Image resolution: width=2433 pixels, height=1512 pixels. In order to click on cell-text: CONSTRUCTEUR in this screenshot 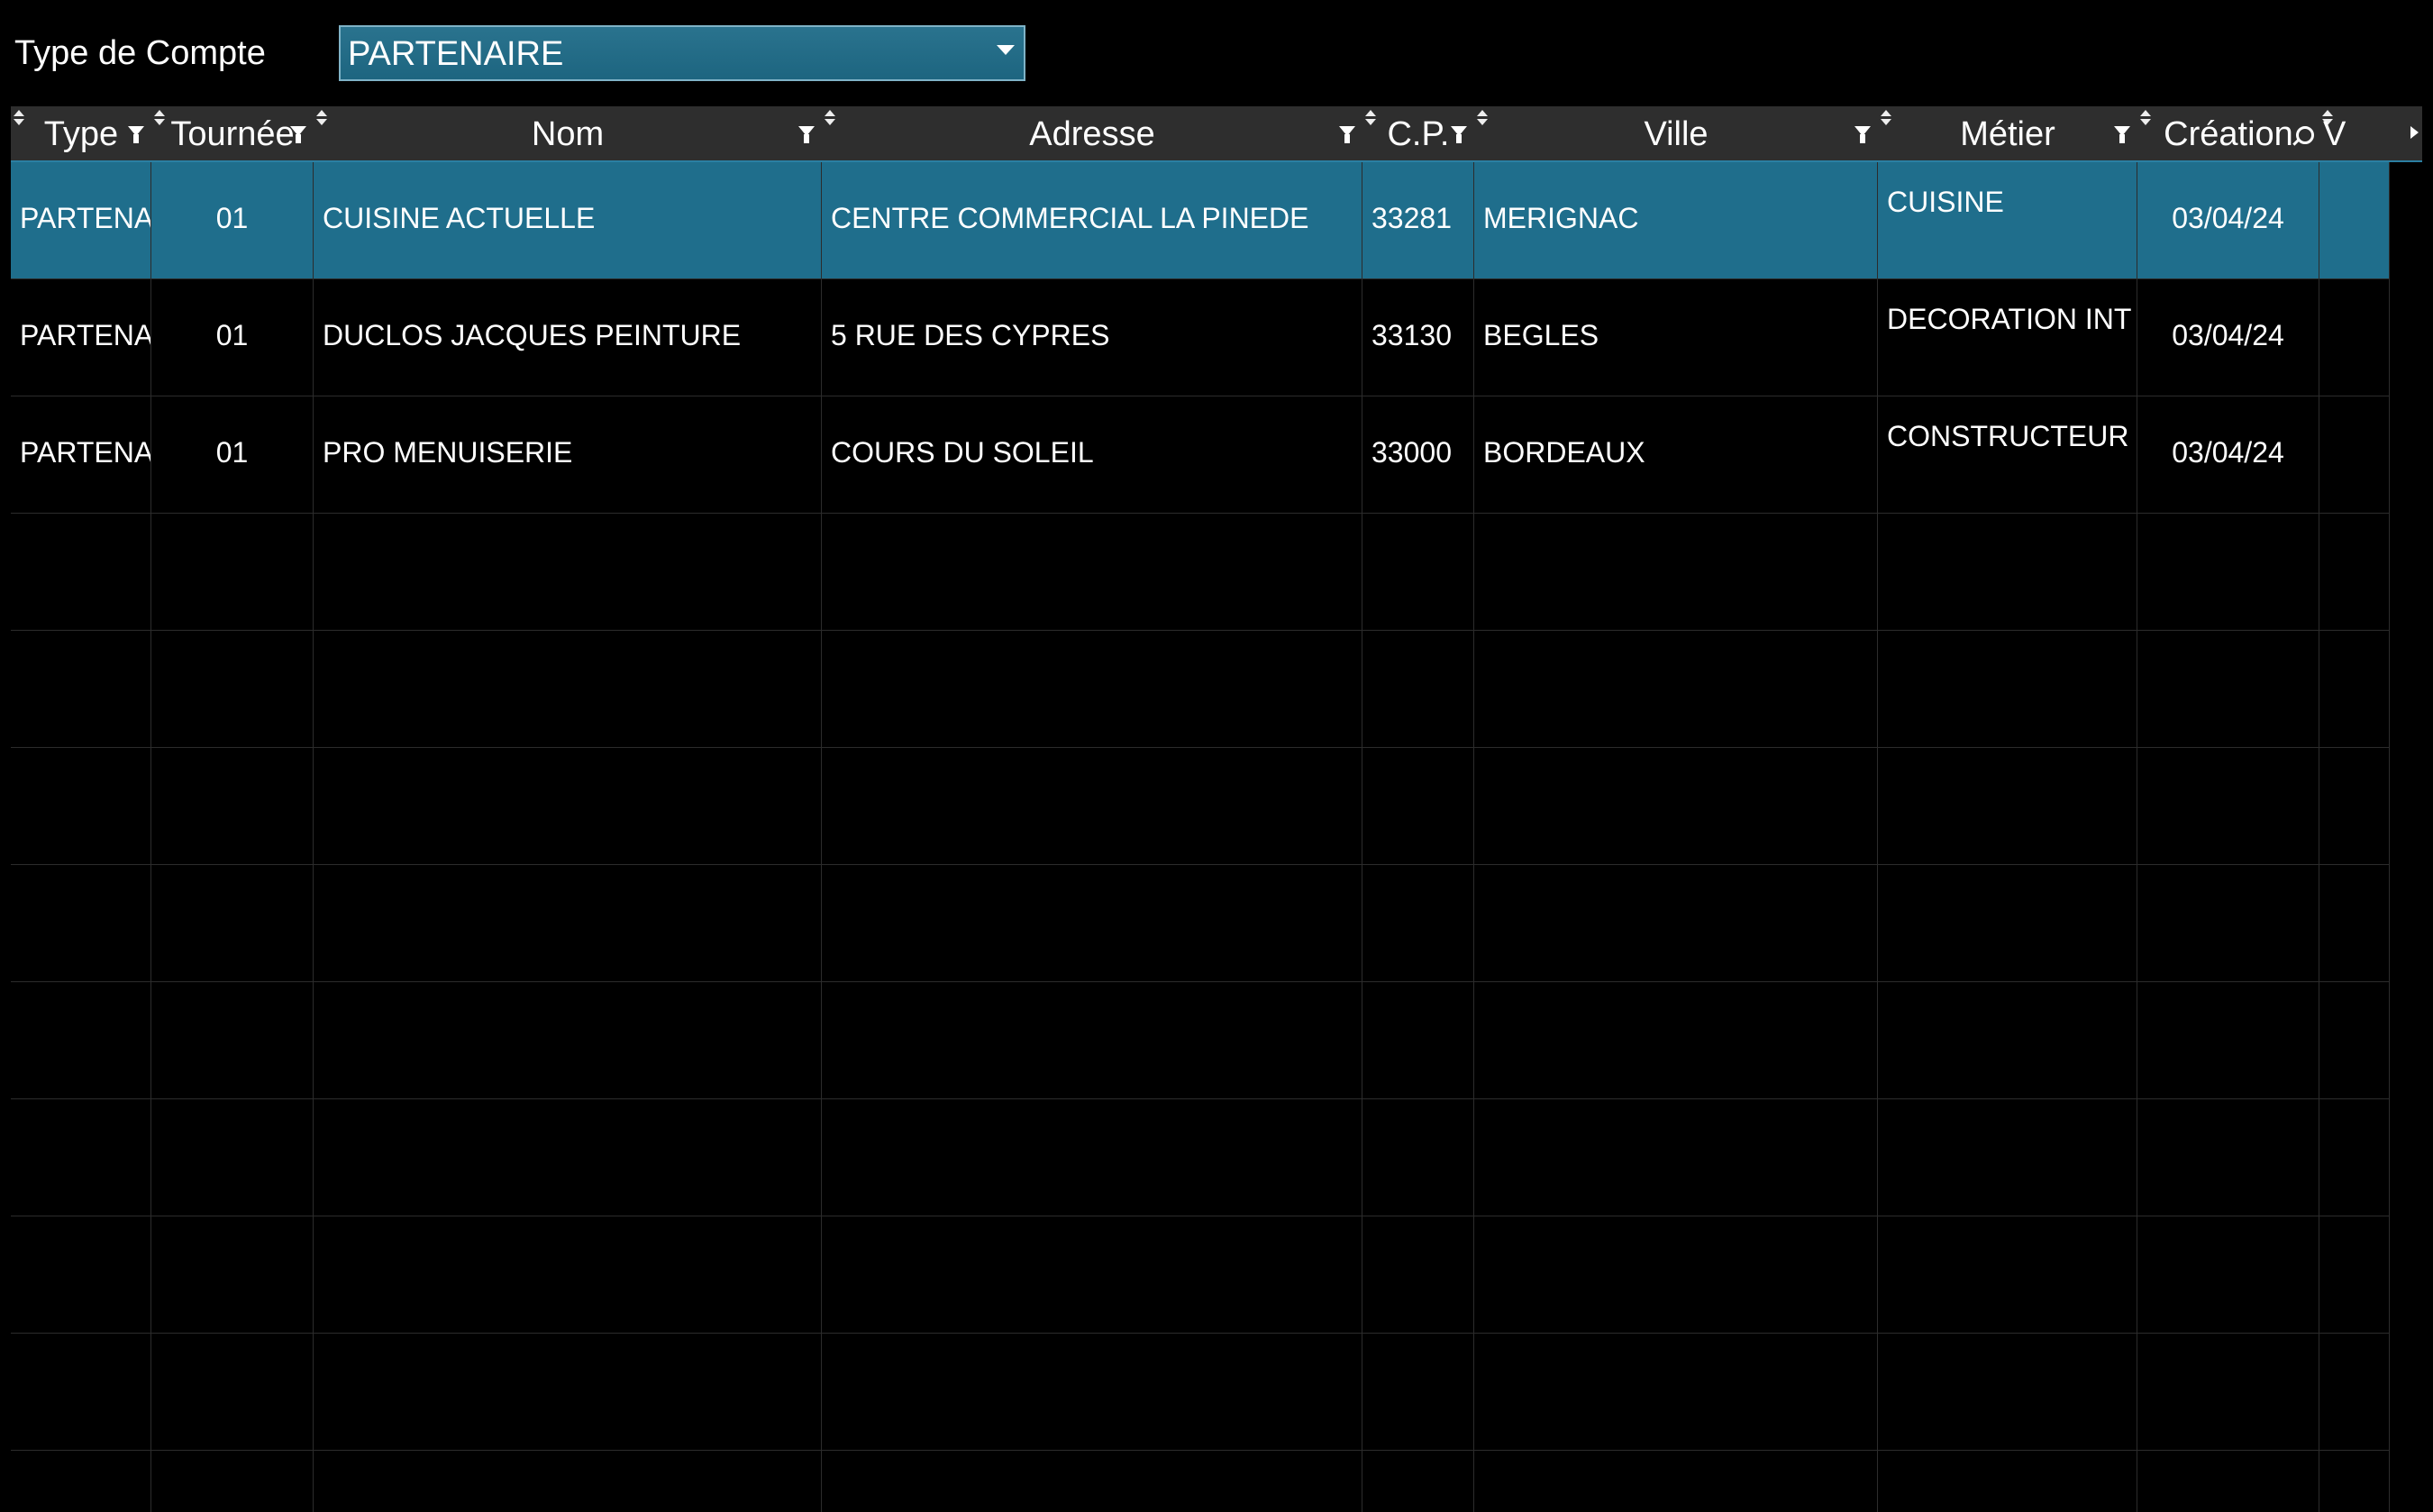, I will do `click(2008, 436)`.